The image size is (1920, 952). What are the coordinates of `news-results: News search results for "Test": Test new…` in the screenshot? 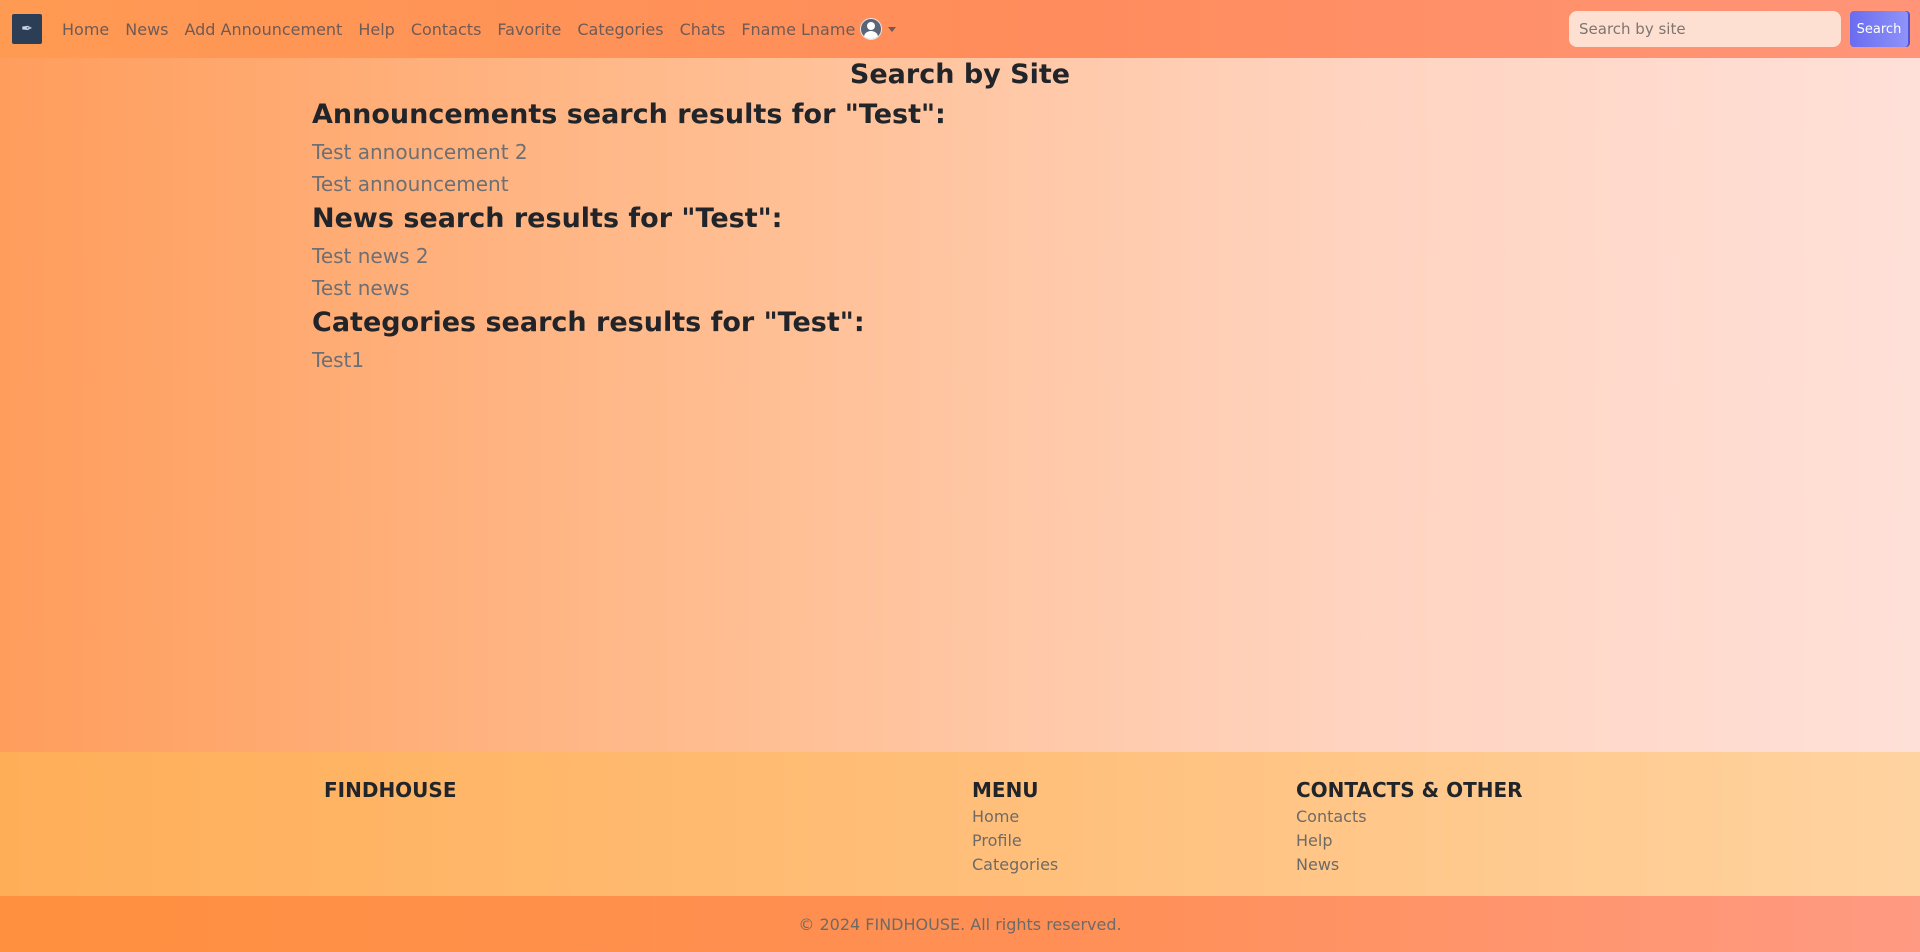 It's located at (960, 253).